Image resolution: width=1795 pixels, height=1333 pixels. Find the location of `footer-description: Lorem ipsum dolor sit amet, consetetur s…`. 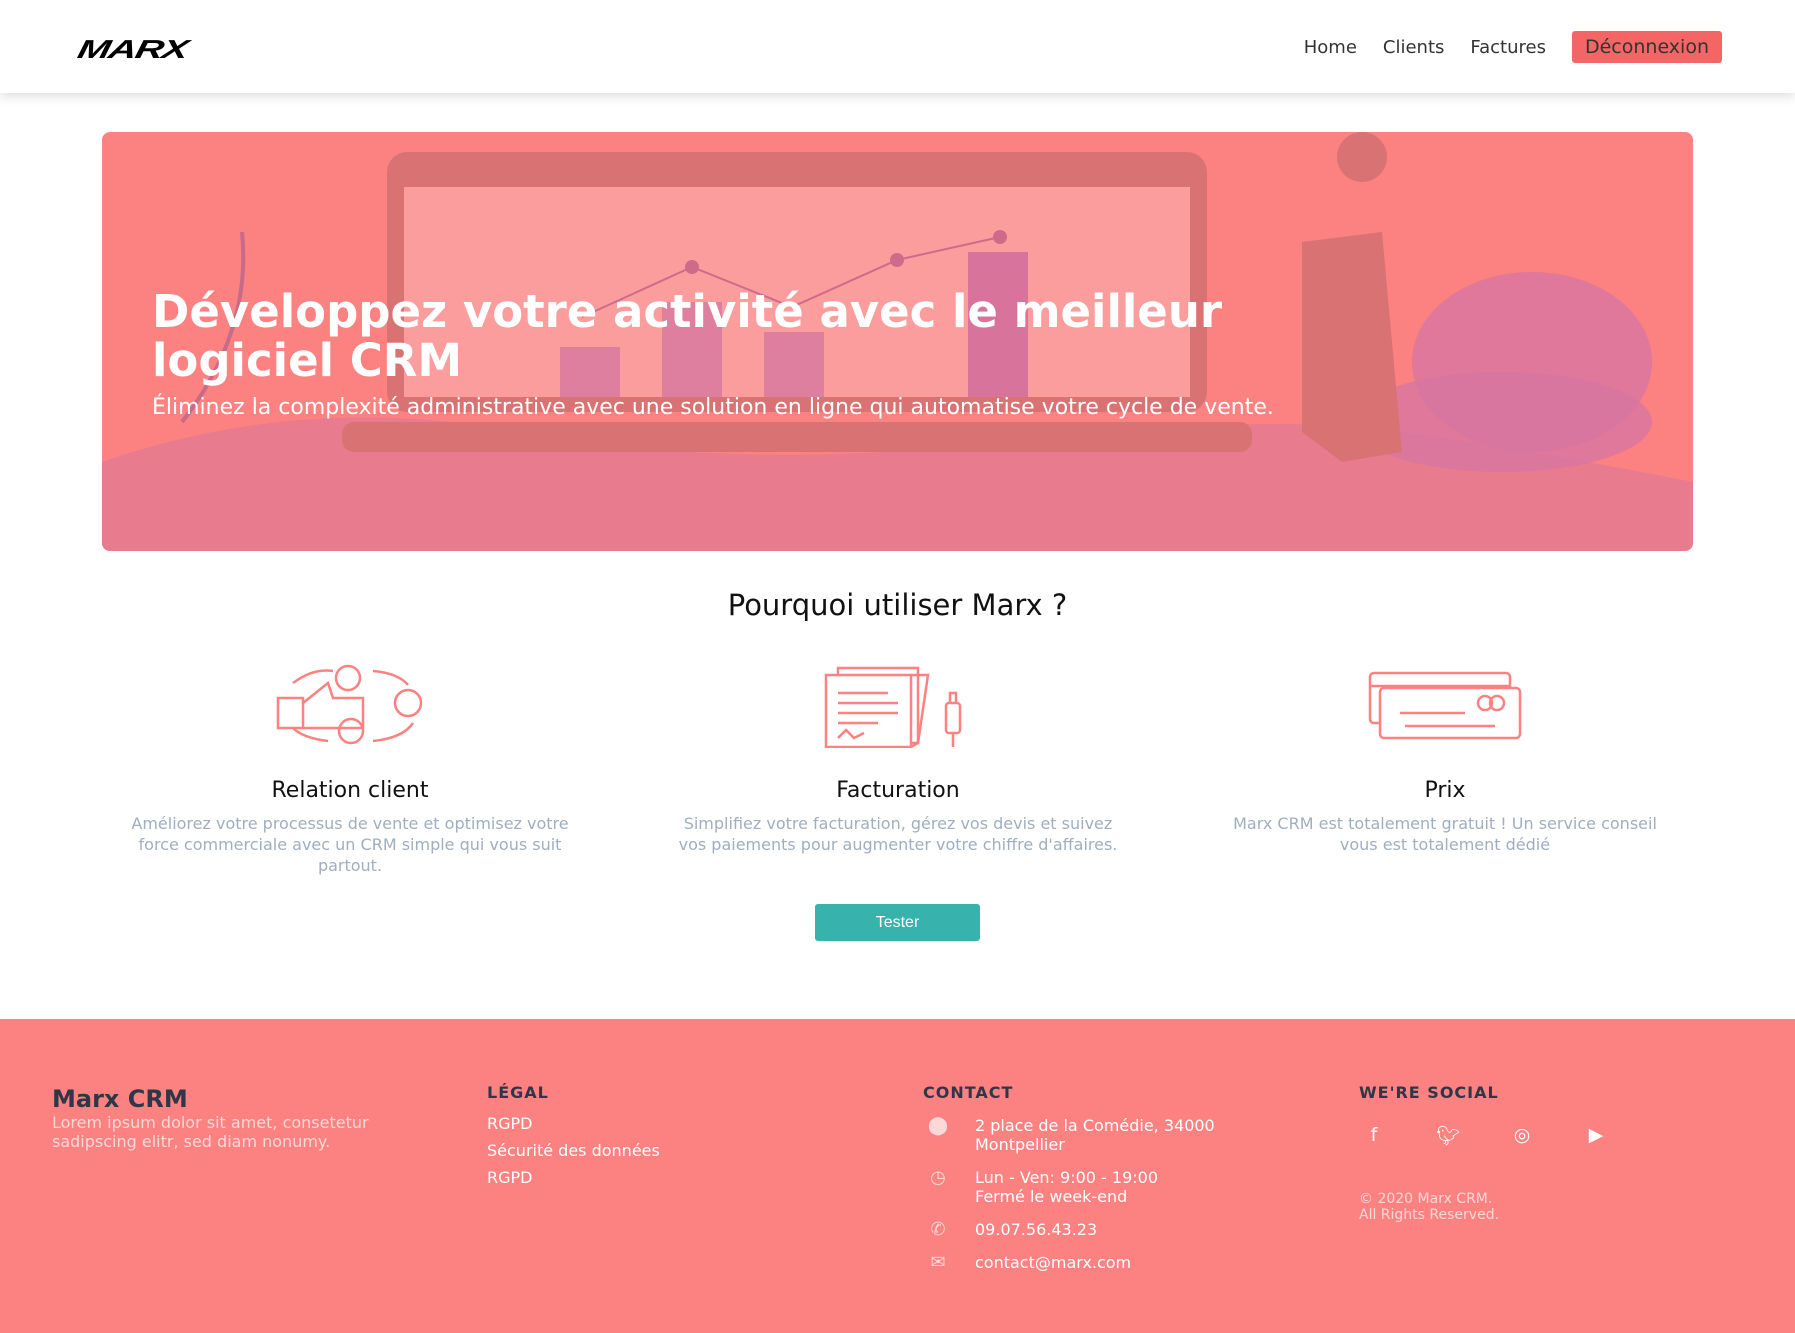

footer-description: Lorem ipsum dolor sit amet, consetetur s… is located at coordinates (210, 1132).